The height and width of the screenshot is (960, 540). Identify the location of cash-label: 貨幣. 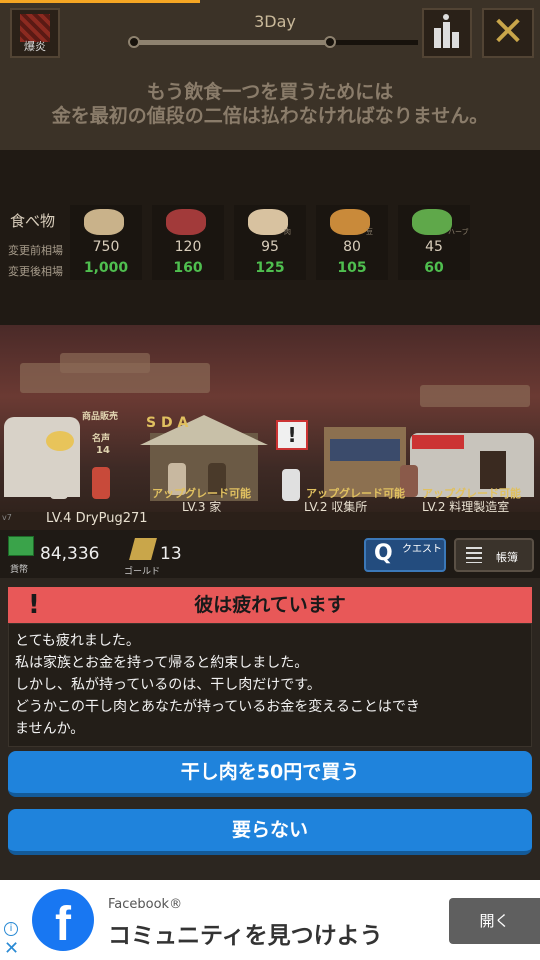
(19, 570).